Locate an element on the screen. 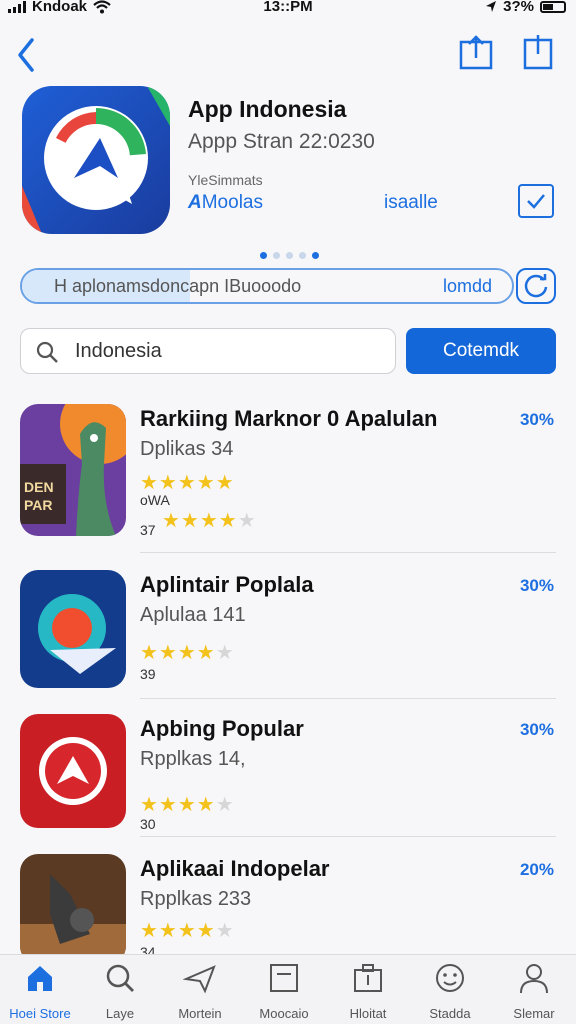  app-subtitle: Rpplkas 233 is located at coordinates (196, 899).